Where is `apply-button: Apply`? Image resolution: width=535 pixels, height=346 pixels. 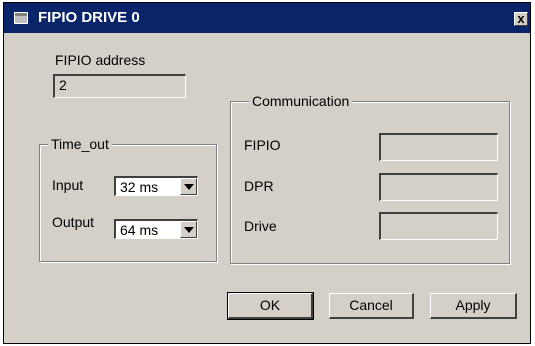 apply-button: Apply is located at coordinates (473, 306).